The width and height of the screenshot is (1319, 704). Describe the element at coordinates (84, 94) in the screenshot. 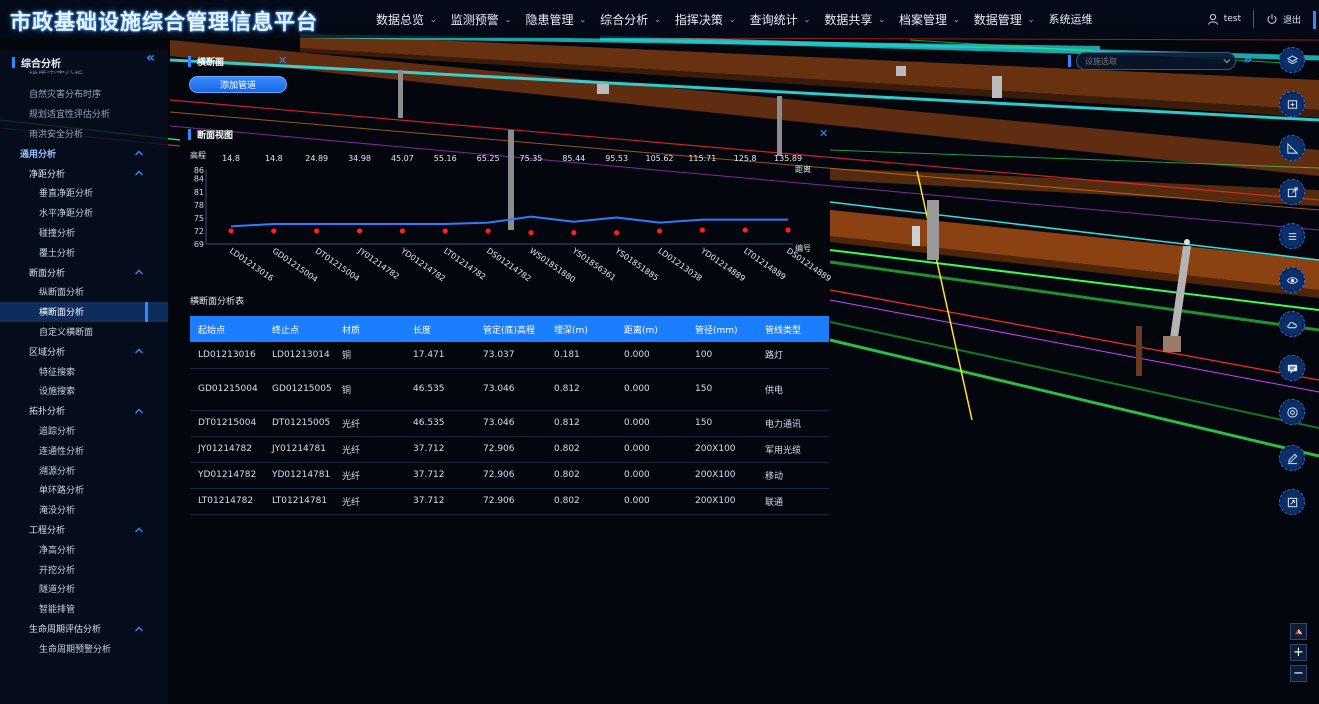

I see `sidebar-item: 自然灾害分布时序` at that location.